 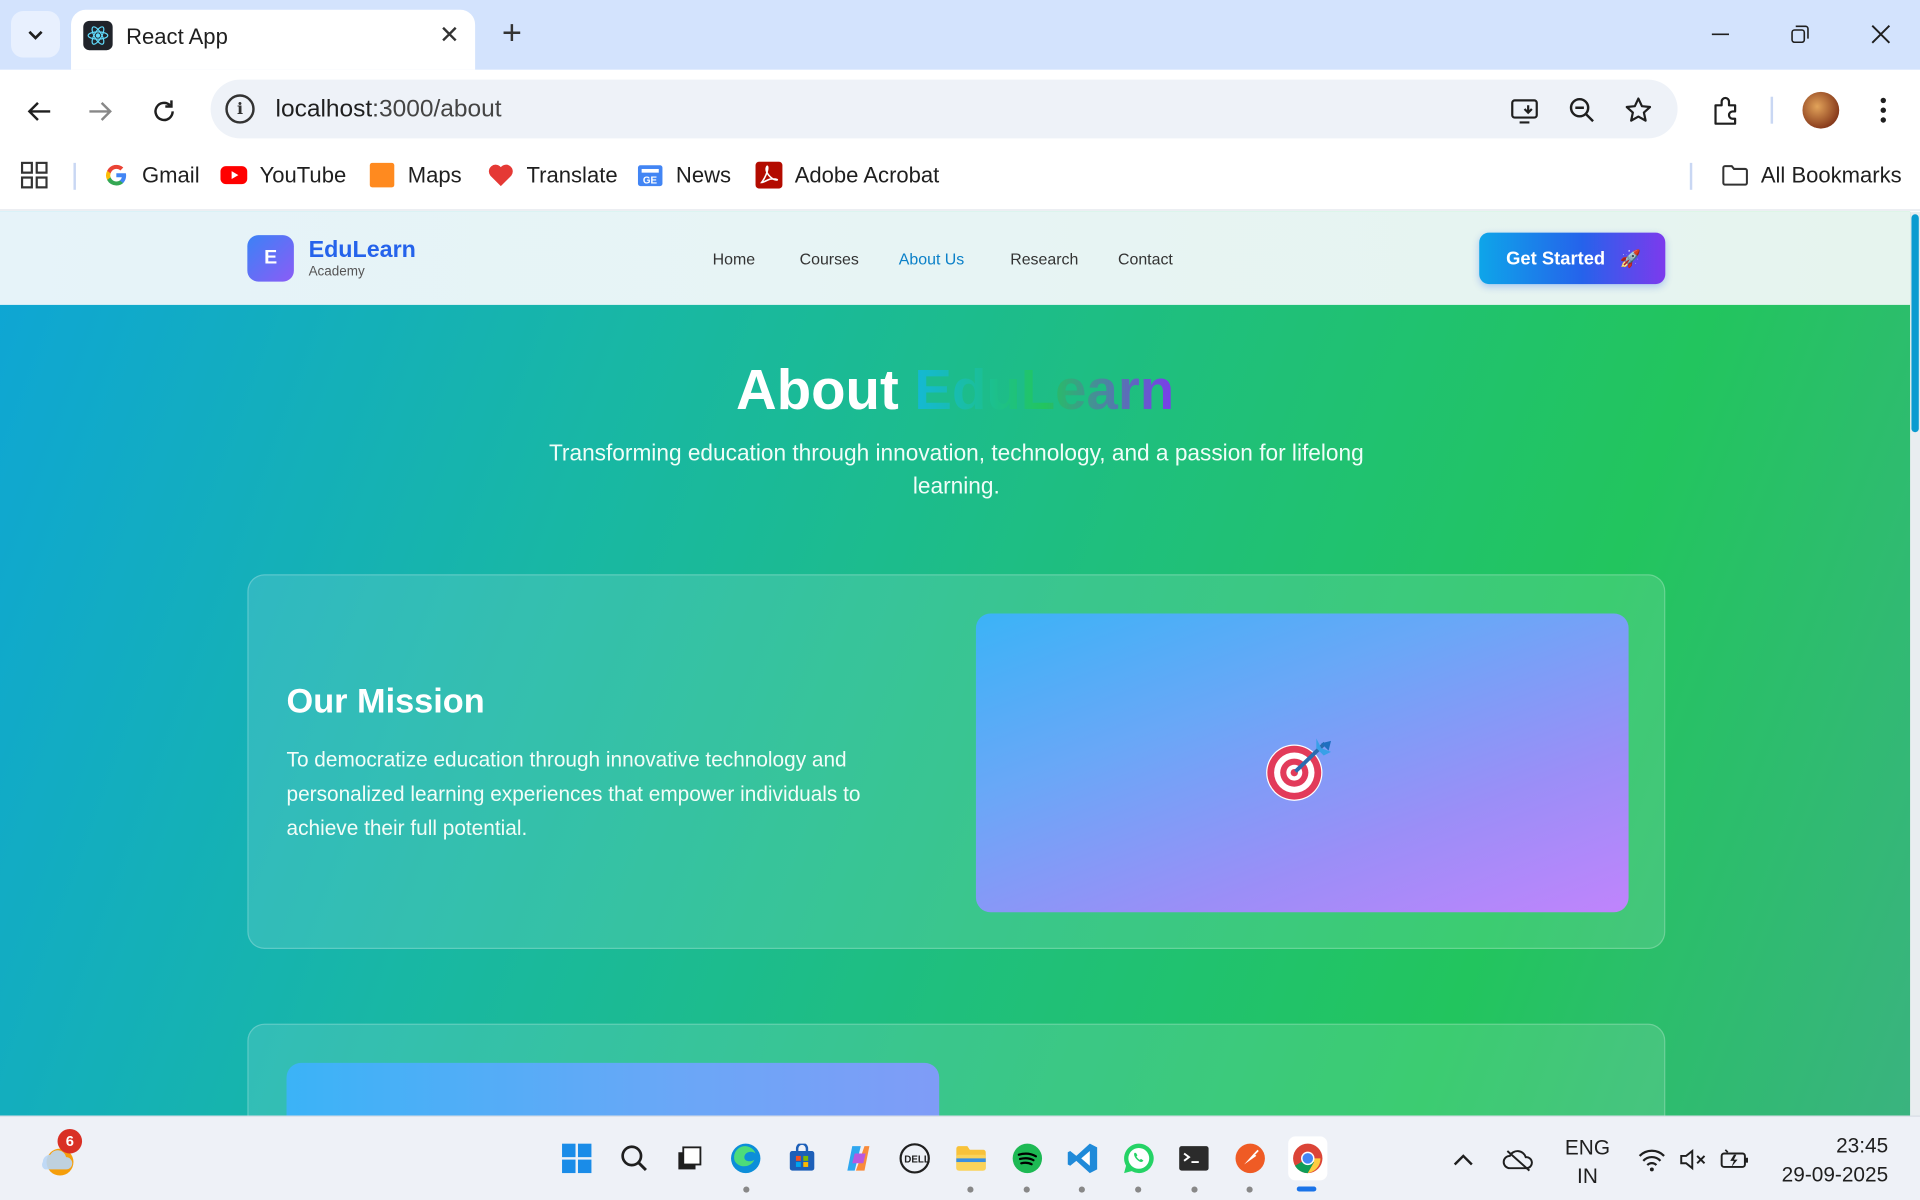 I want to click on dell-icon: DELL, so click(x=914, y=1158).